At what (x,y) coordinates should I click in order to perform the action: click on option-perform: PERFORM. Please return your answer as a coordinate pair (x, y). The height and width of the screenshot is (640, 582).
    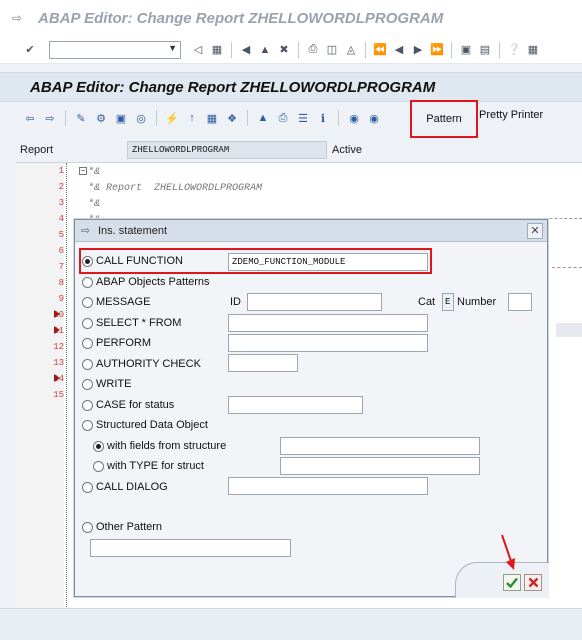
    Looking at the image, I should click on (116, 343).